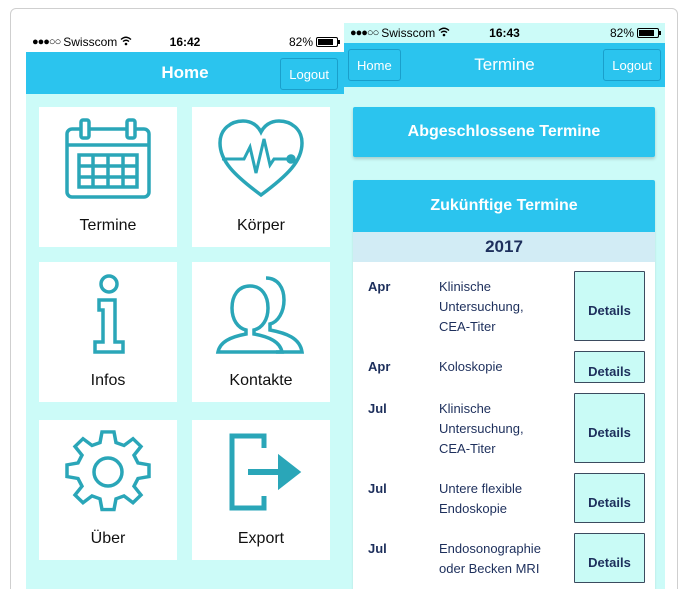 The width and height of the screenshot is (684, 589). What do you see at coordinates (108, 225) in the screenshot?
I see `tile-label: Termine` at bounding box center [108, 225].